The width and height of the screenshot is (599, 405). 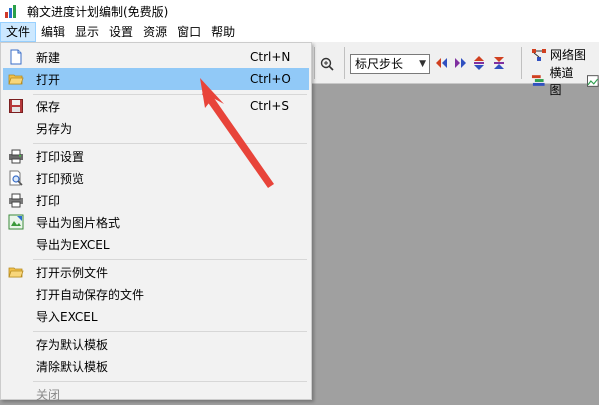 What do you see at coordinates (156, 294) in the screenshot?
I see `menu-item-open-autosave: 打开自动保存的文件` at bounding box center [156, 294].